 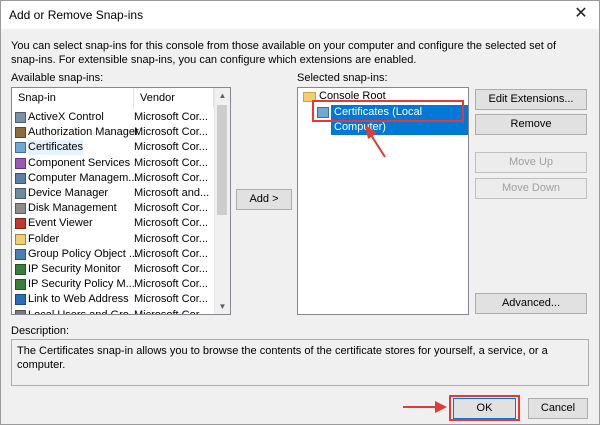 What do you see at coordinates (20, 311) in the screenshot?
I see `users-icon` at bounding box center [20, 311].